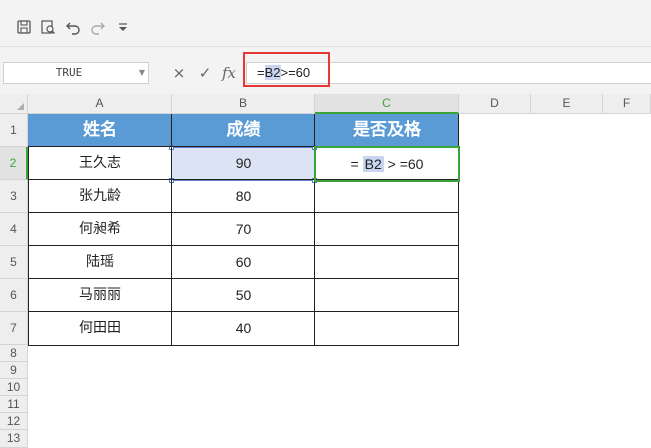 The height and width of the screenshot is (448, 651). Describe the element at coordinates (14, 439) in the screenshot. I see `row-header-13: 13` at that location.